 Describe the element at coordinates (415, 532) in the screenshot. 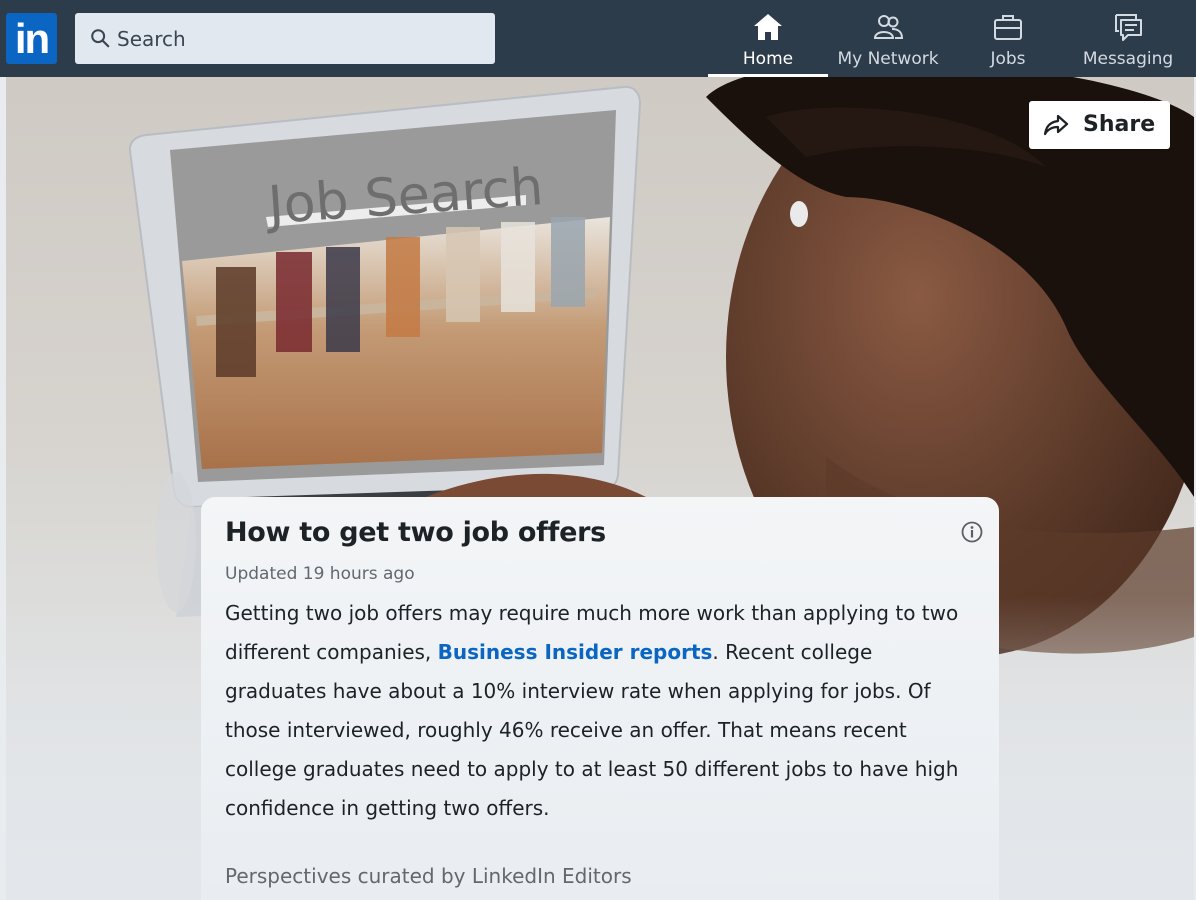

I see `article-title: How to get two job offers` at that location.